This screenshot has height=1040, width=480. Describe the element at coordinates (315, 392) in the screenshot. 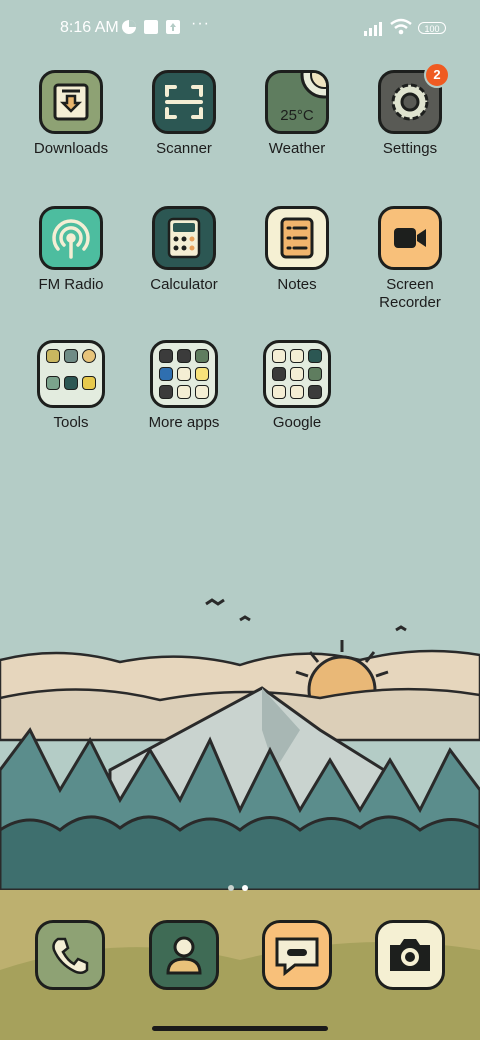

I see `photos-icon` at that location.